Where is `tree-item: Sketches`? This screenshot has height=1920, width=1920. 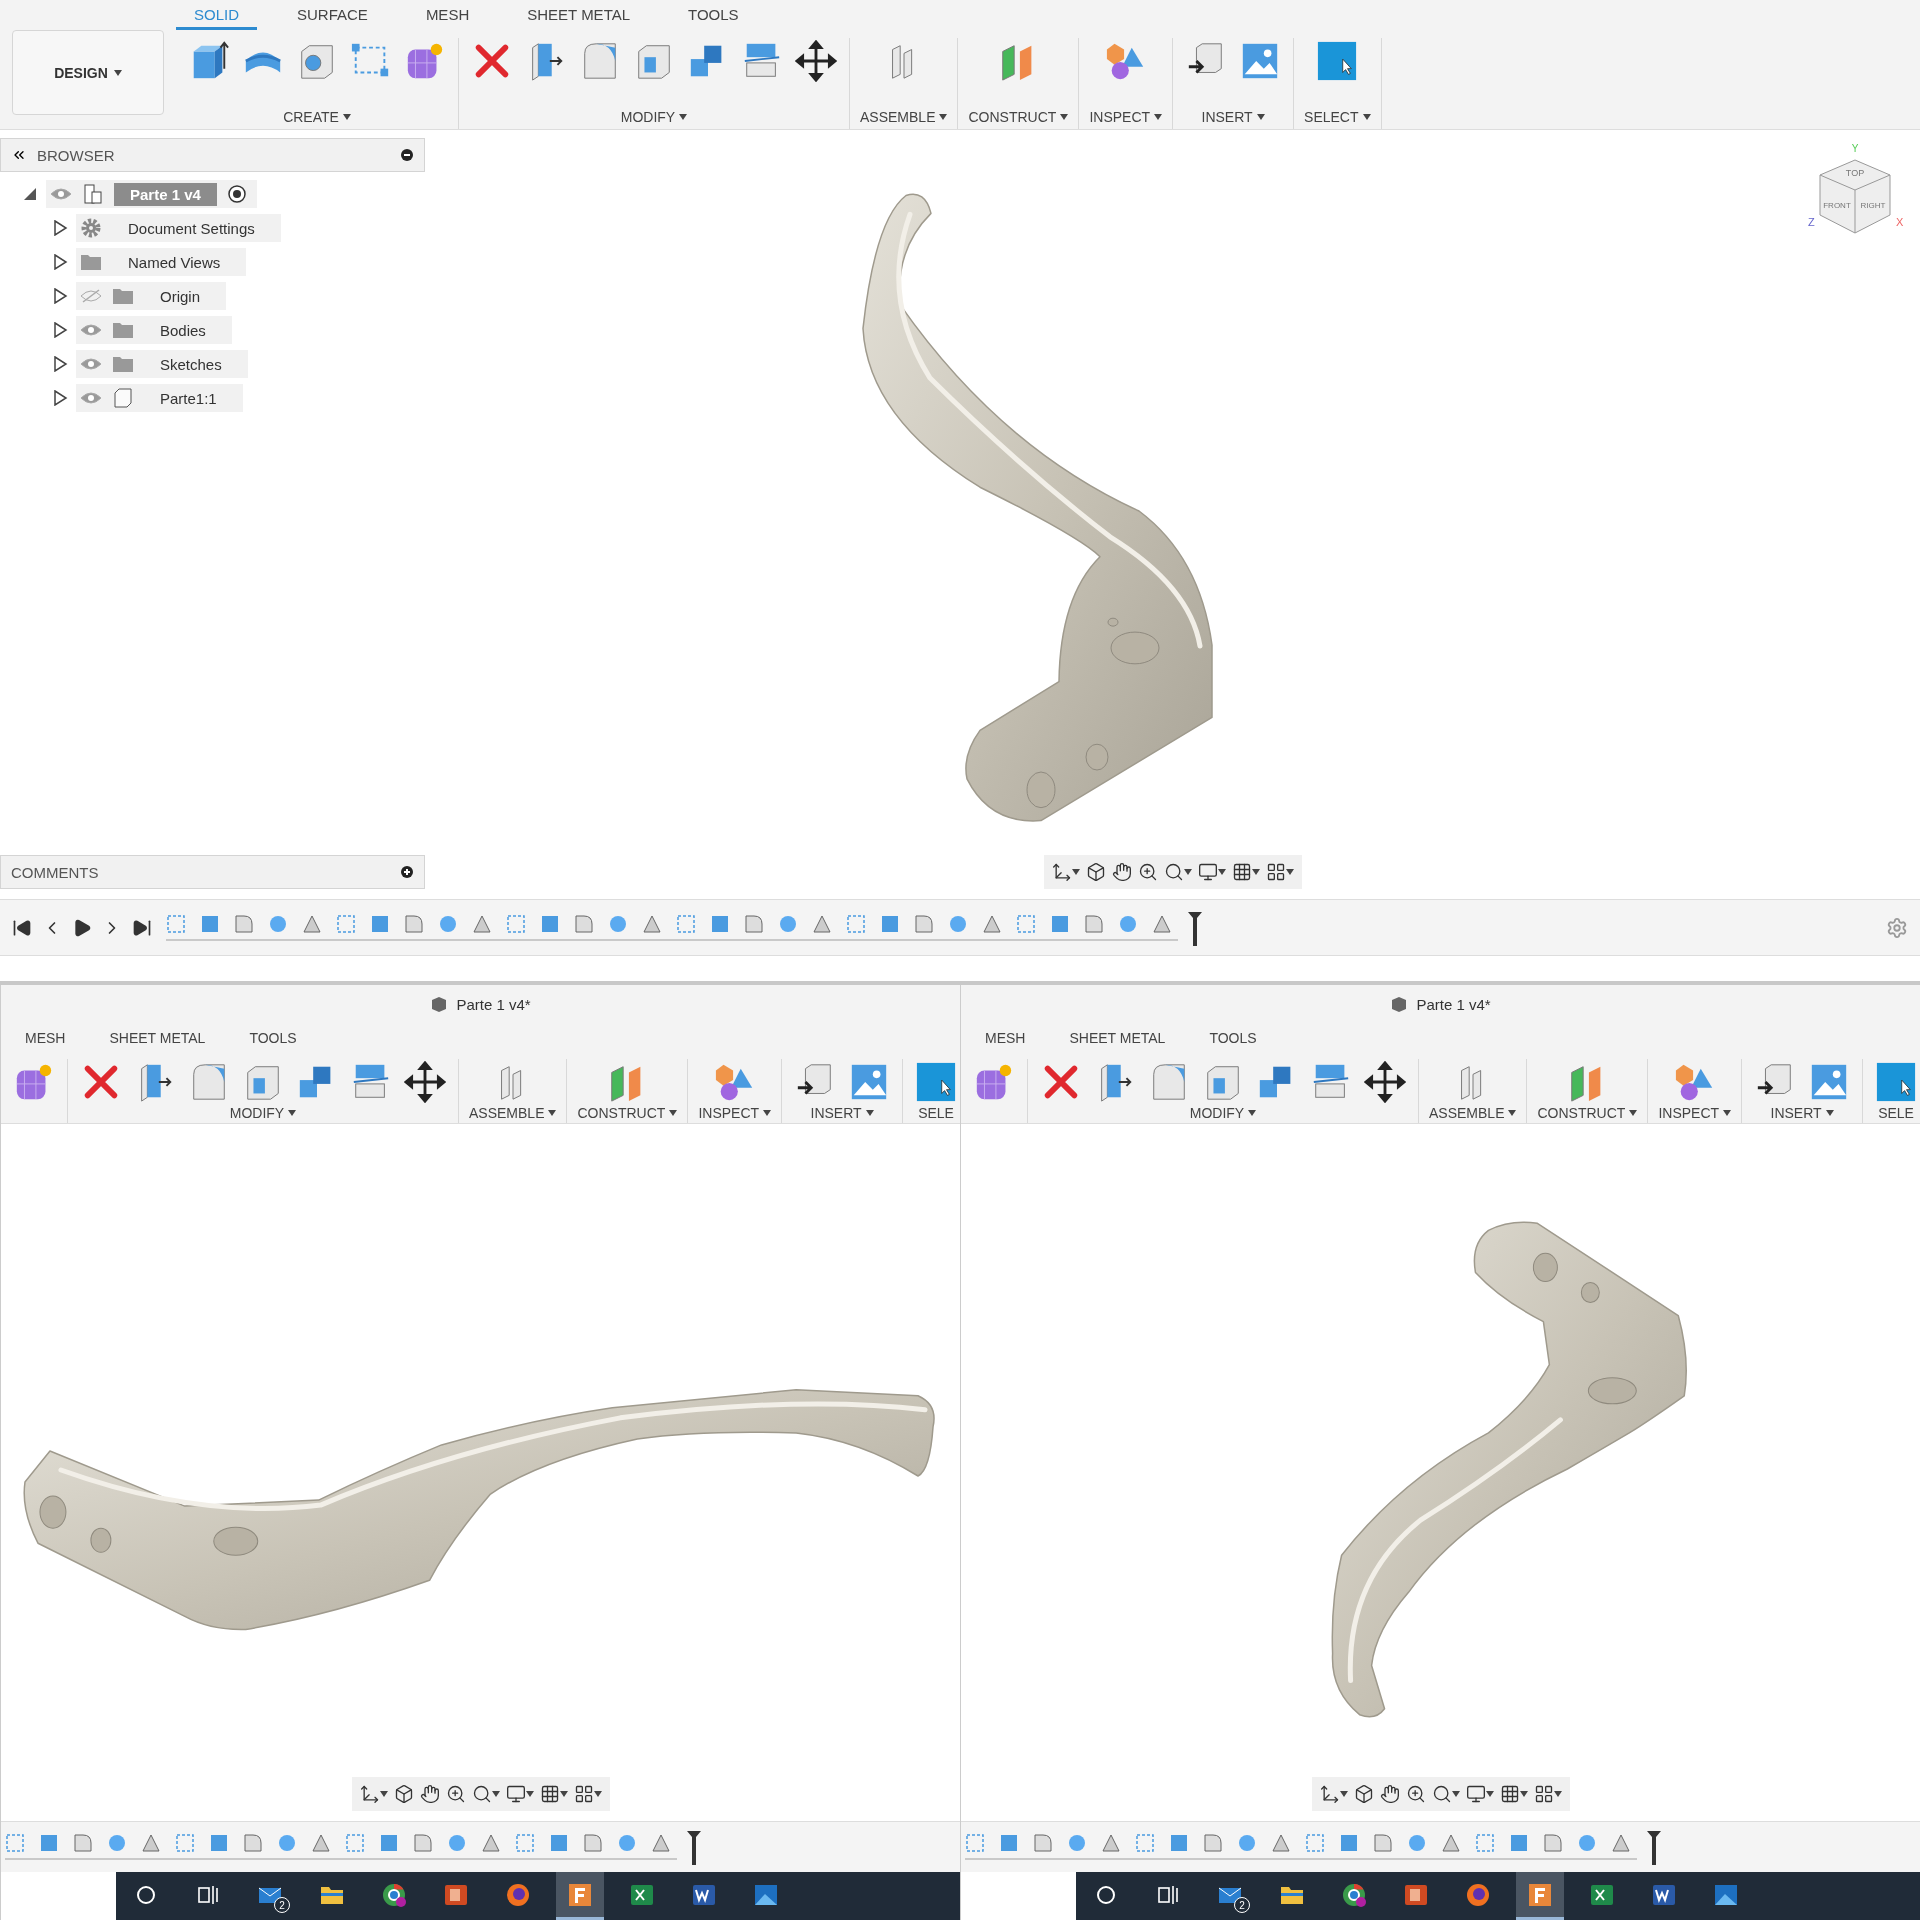 tree-item: Sketches is located at coordinates (162, 364).